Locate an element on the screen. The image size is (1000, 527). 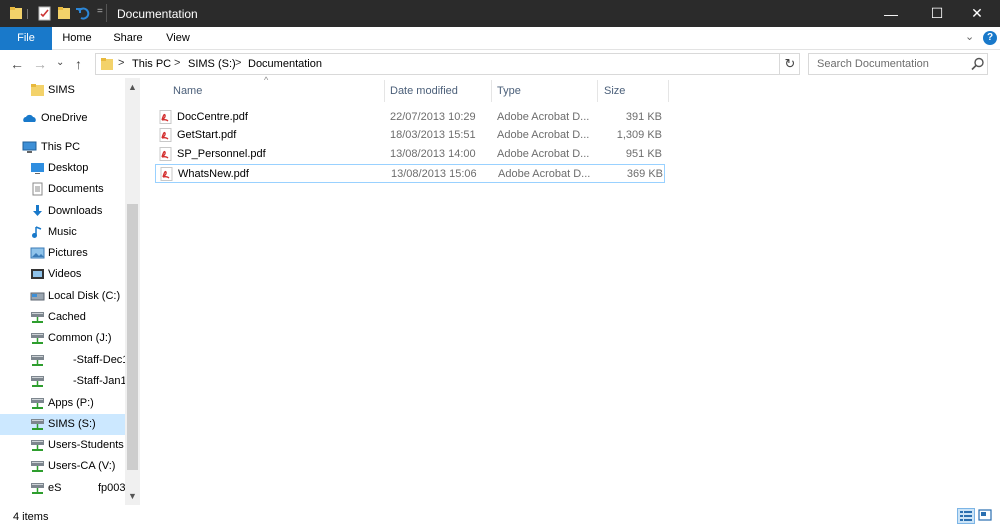
recent-locations-button: ⌄ is located at coordinates (60, 62).